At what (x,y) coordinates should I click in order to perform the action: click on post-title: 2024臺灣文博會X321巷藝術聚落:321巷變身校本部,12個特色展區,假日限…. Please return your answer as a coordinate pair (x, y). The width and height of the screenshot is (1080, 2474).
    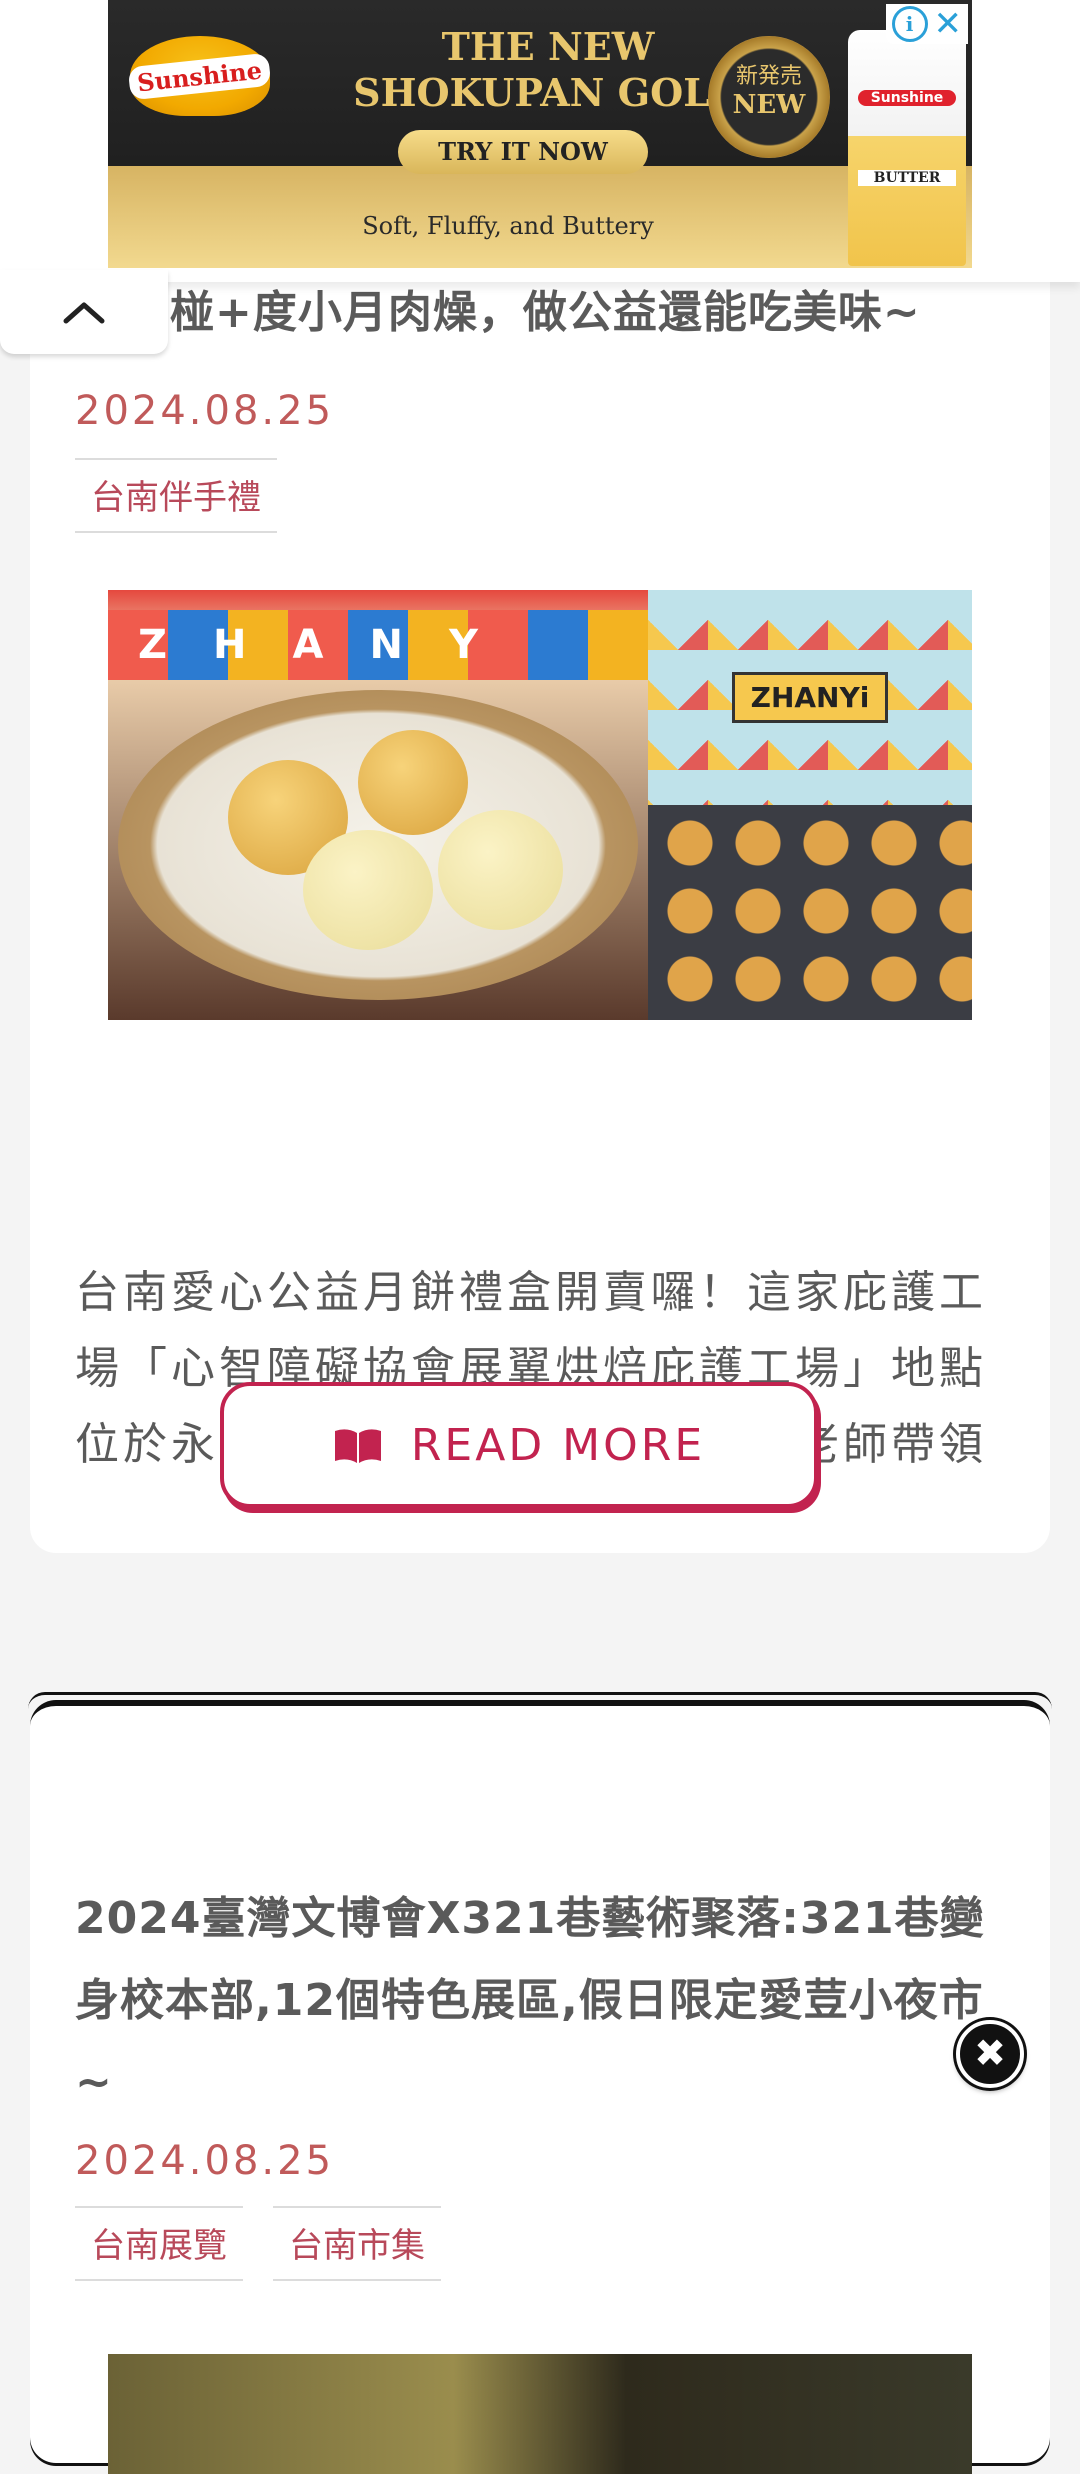
    Looking at the image, I should click on (535, 2001).